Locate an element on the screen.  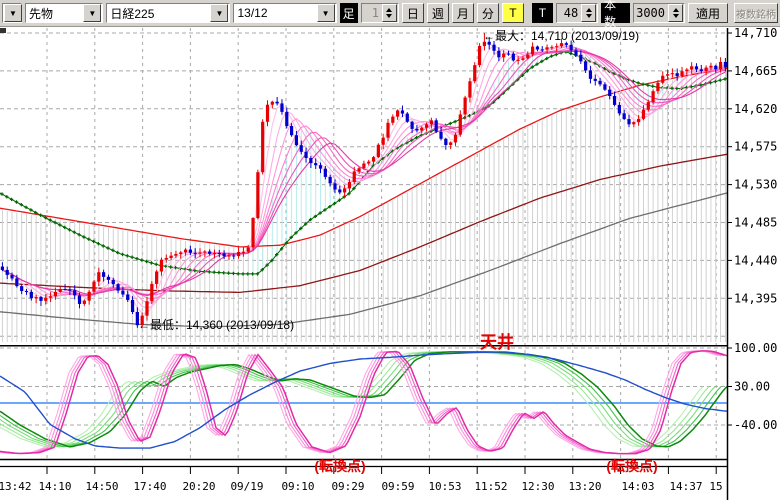
t-toggle: T is located at coordinates (542, 13).